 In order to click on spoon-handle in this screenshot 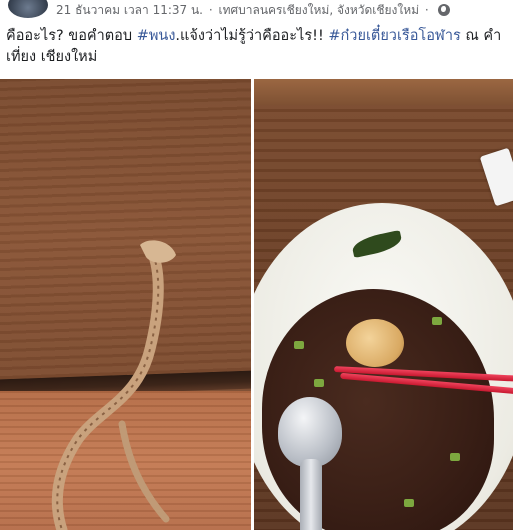, I will do `click(311, 494)`.